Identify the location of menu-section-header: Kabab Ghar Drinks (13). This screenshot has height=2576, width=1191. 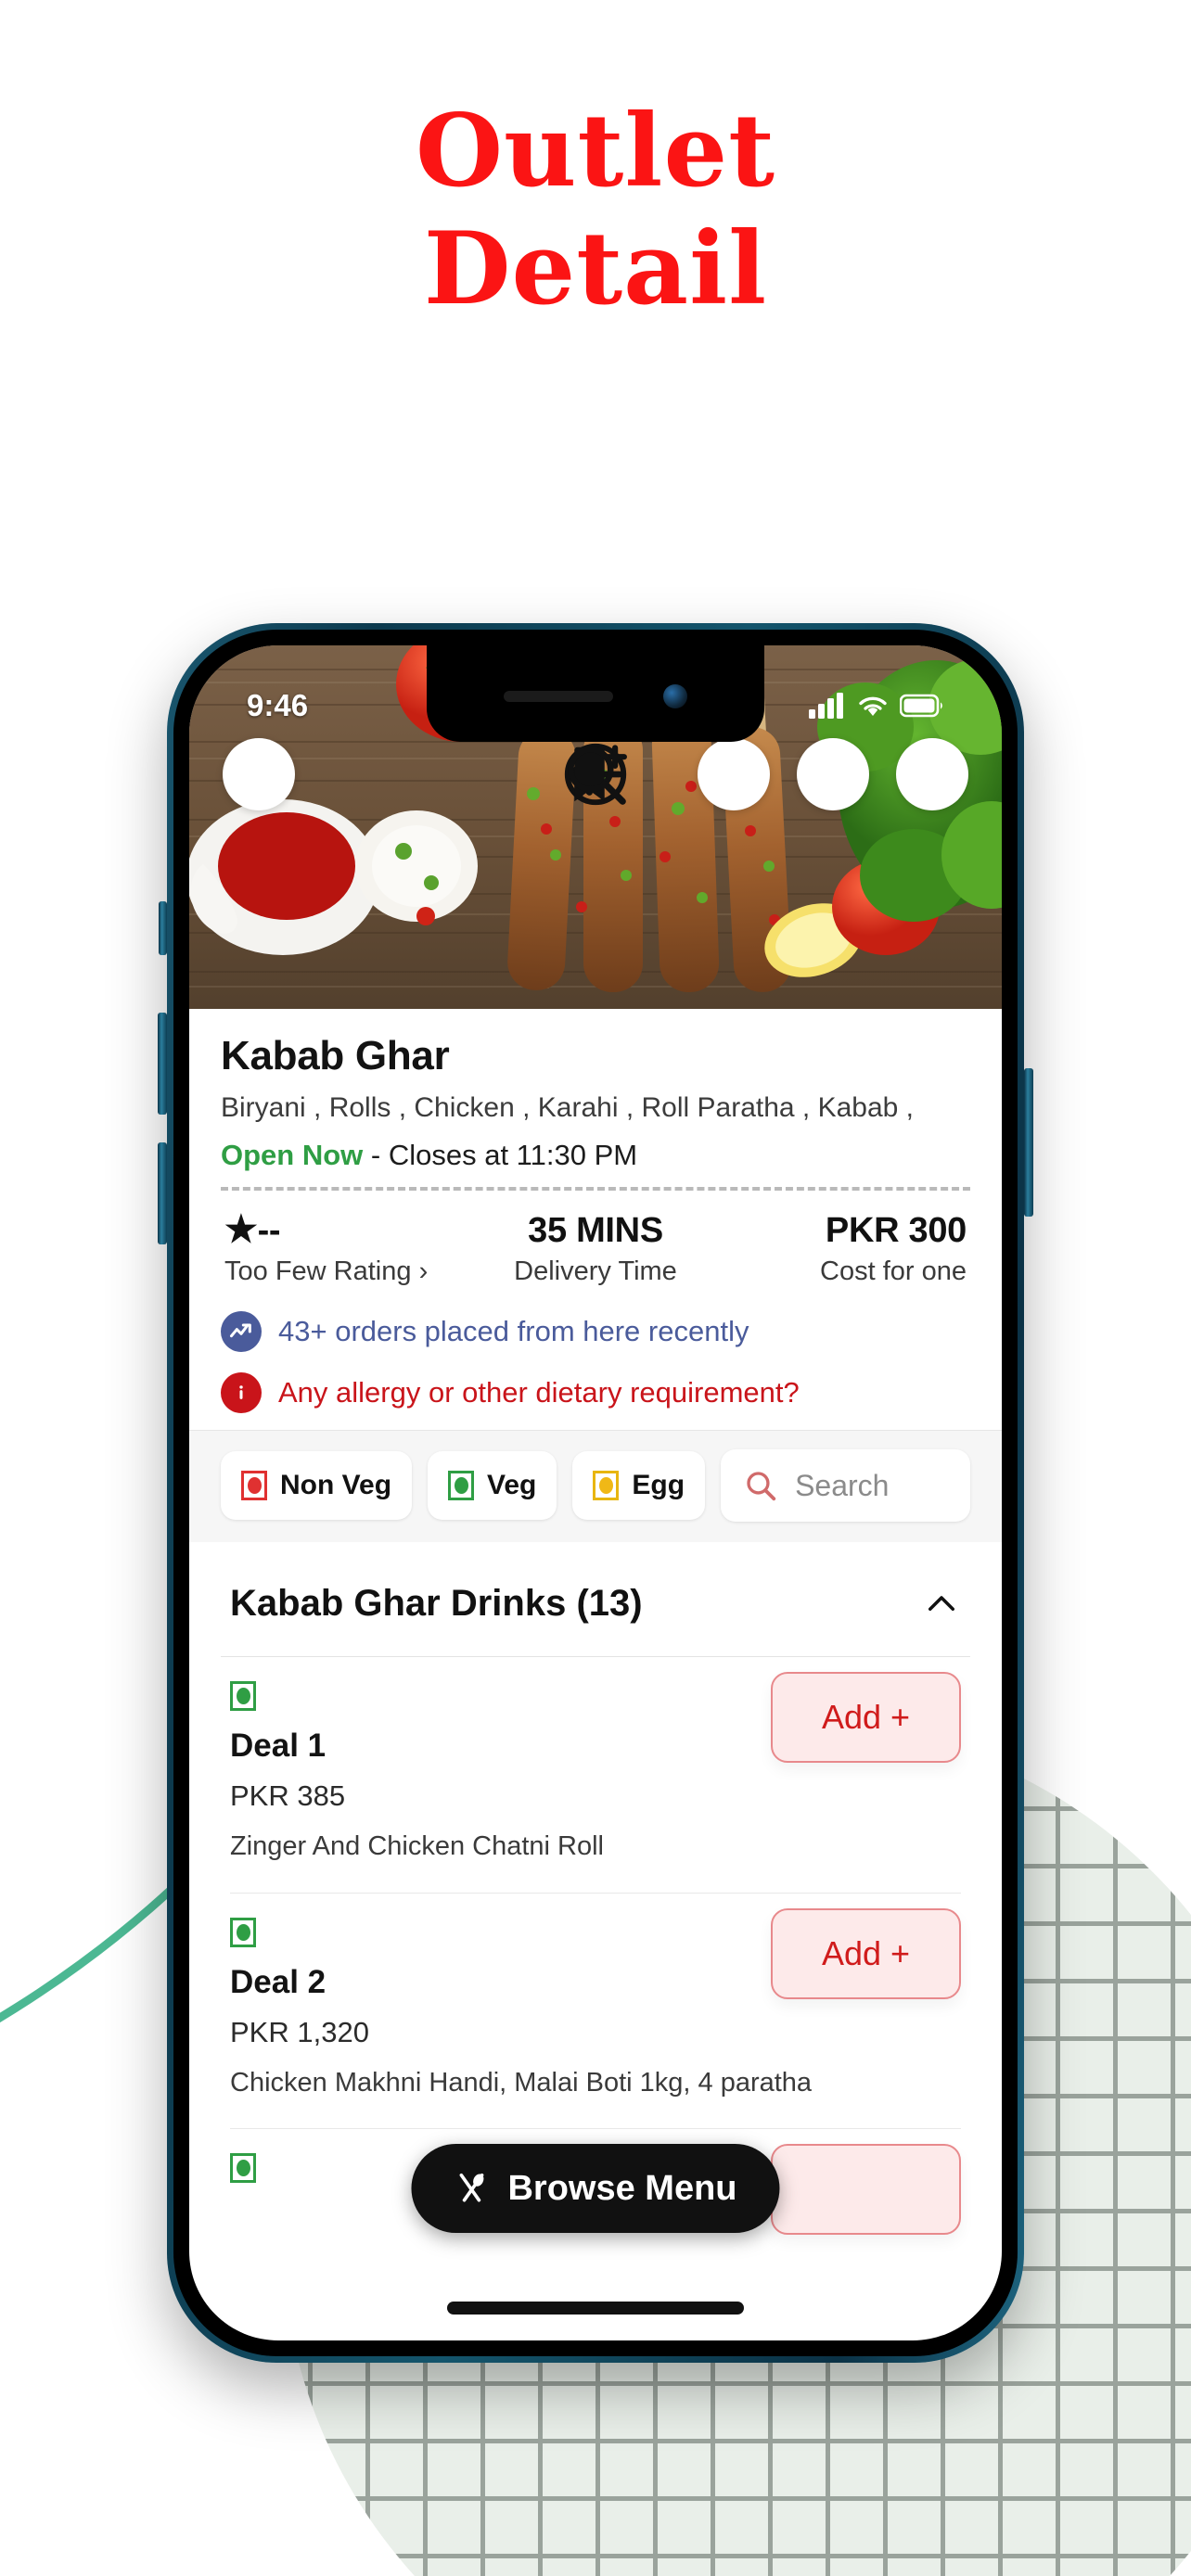
(595, 1599).